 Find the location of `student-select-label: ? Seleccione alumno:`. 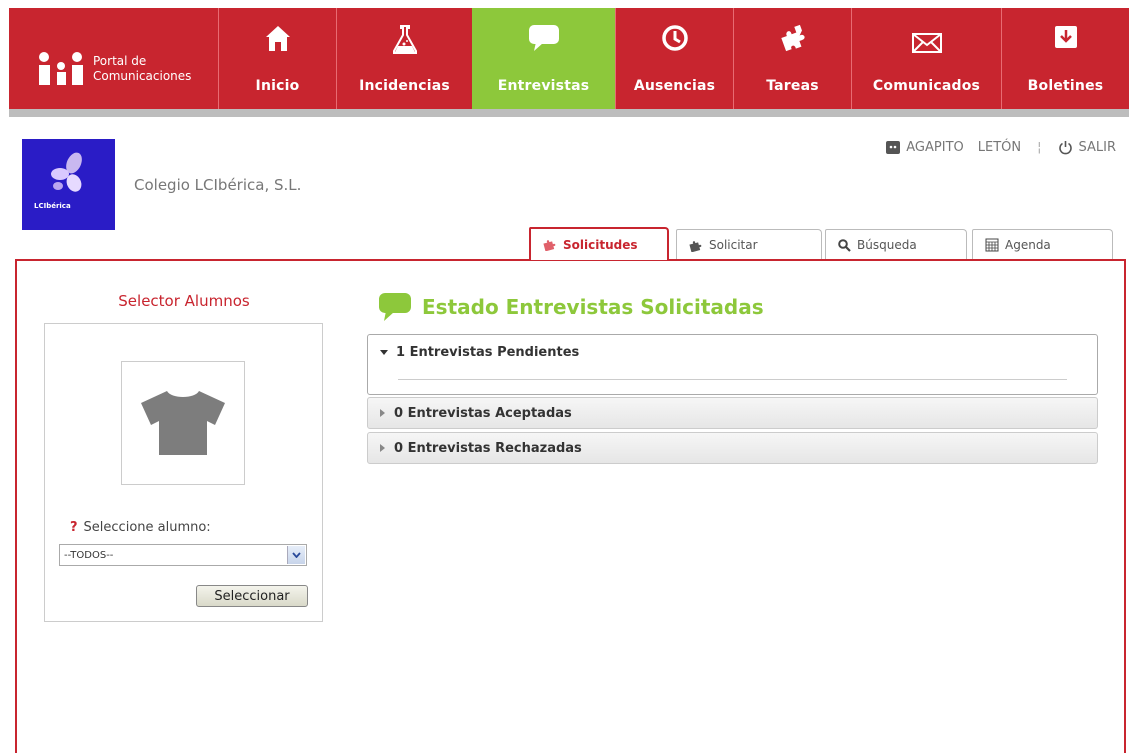

student-select-label: ? Seleccione alumno: is located at coordinates (140, 527).